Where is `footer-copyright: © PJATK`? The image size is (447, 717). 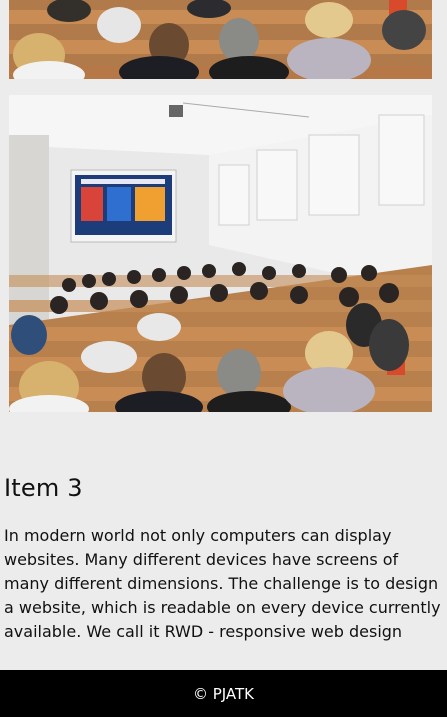
footer-copyright: © PJATK is located at coordinates (223, 693).